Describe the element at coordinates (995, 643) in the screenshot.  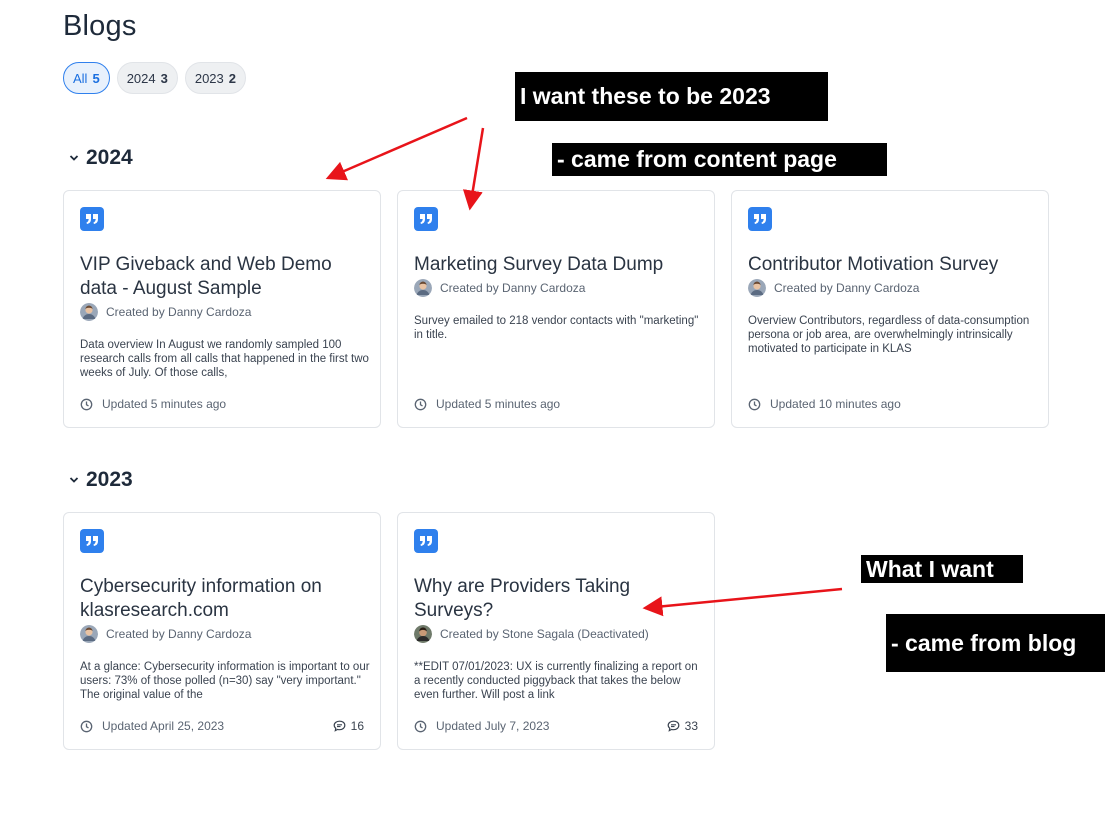
I see `annotation-came-from-blog: - came from blog` at that location.